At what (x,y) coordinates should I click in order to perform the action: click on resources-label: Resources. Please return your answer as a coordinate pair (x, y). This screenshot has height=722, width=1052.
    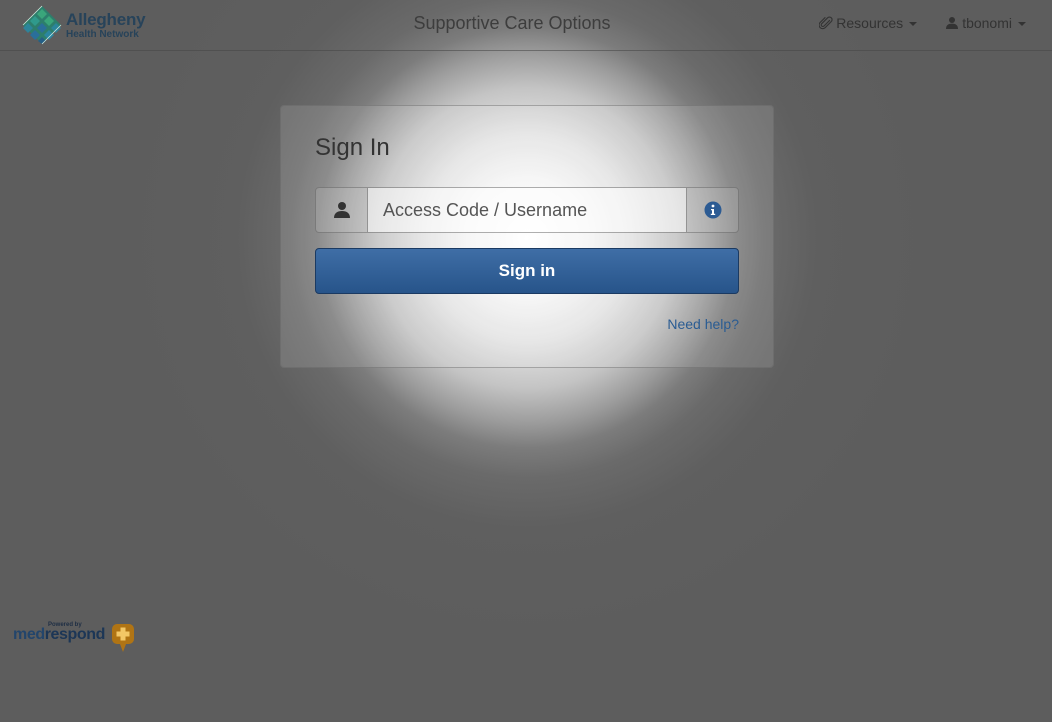
    Looking at the image, I should click on (870, 23).